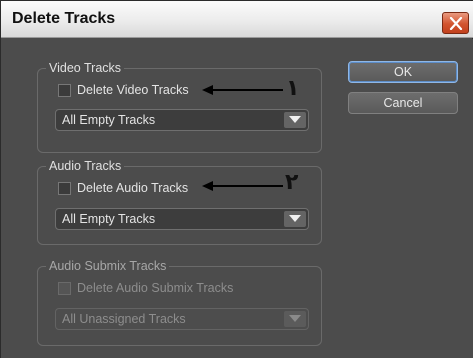  What do you see at coordinates (108, 266) in the screenshot?
I see `audio-submix-tracks-group-title: Audio Submix Tracks` at bounding box center [108, 266].